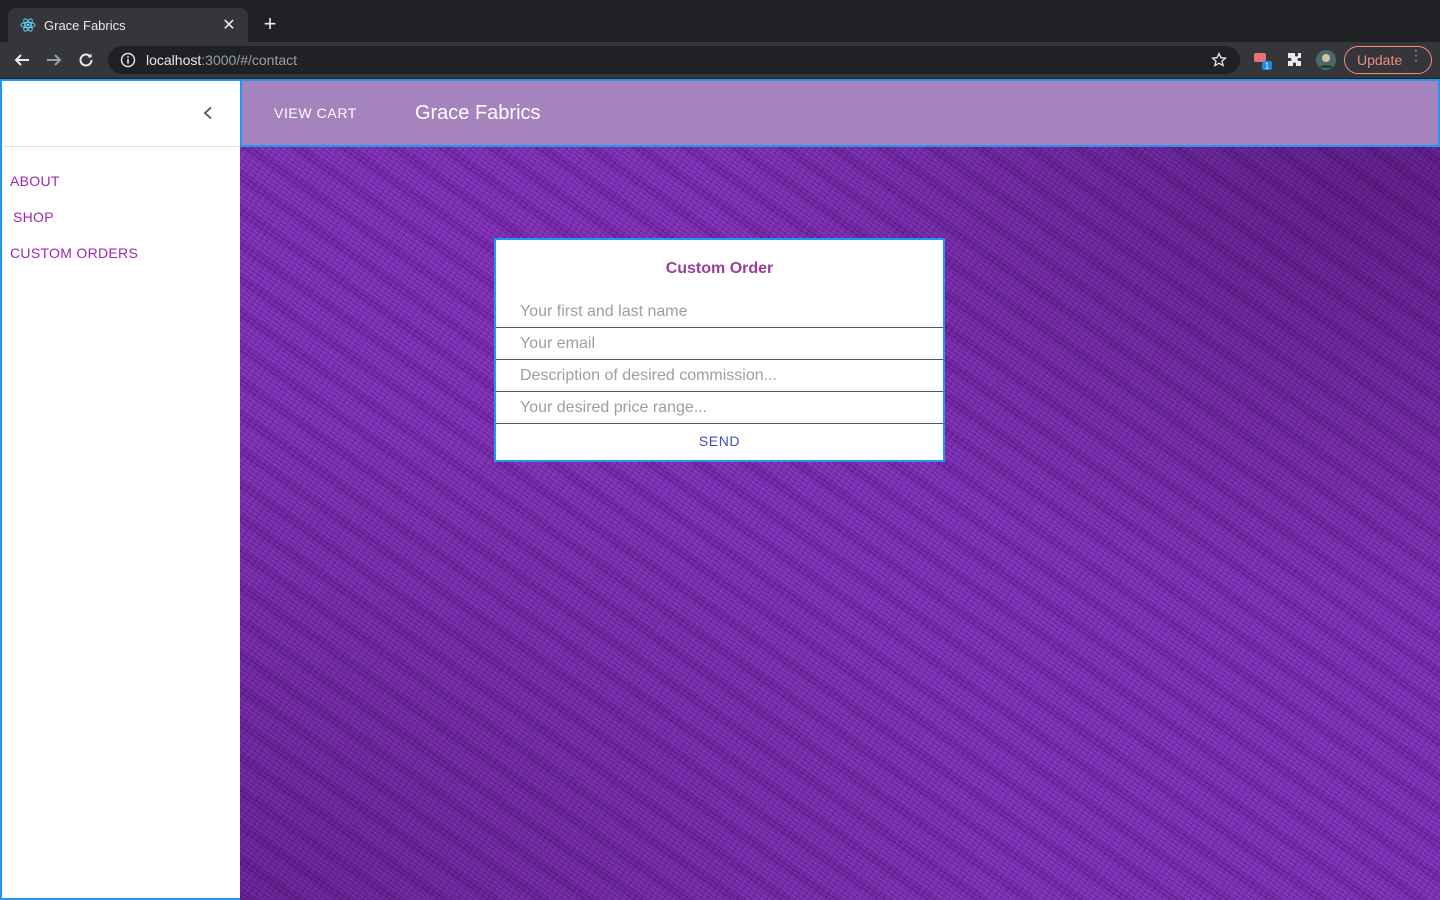 Image resolution: width=1440 pixels, height=900 pixels. I want to click on tab-close-icon: ✕, so click(229, 25).